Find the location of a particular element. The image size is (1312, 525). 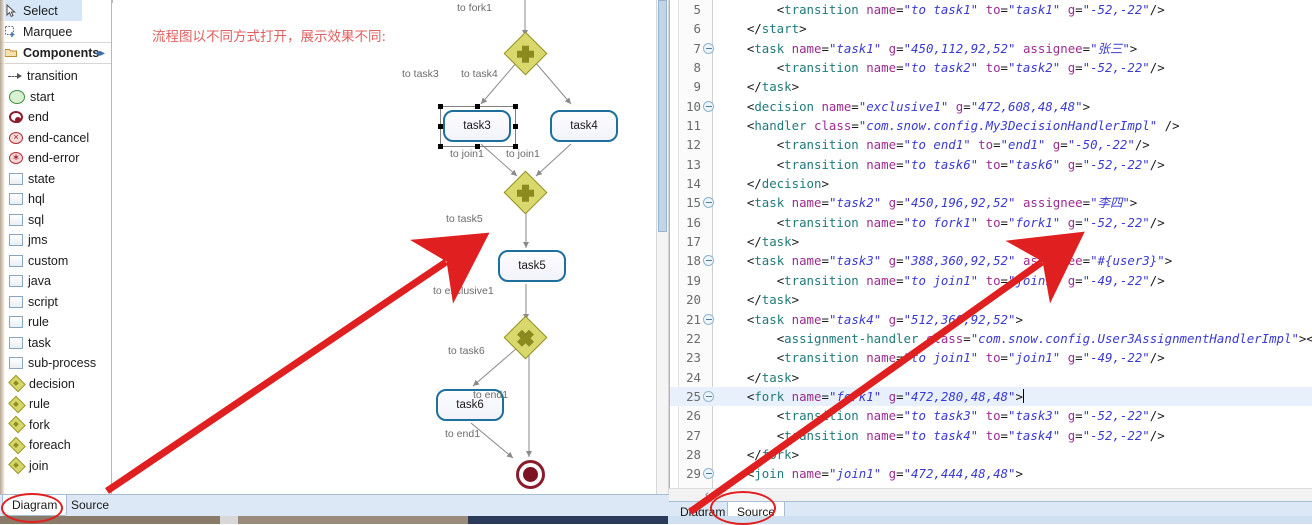

code-text: </fork> is located at coordinates (773, 454).